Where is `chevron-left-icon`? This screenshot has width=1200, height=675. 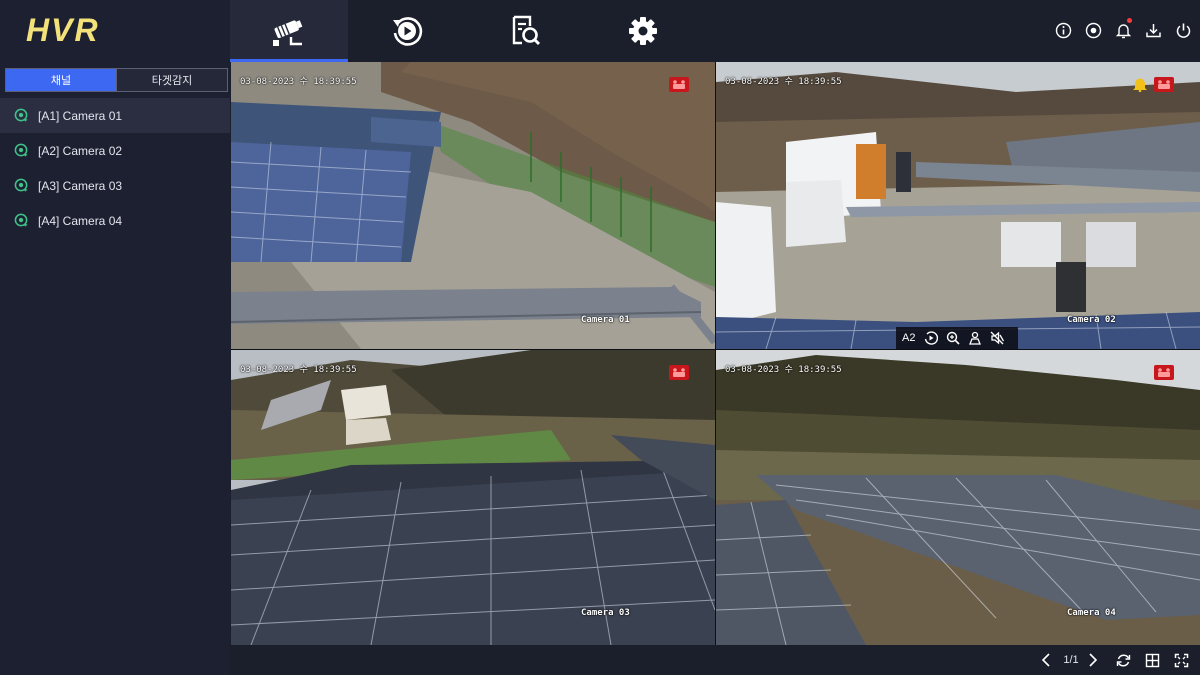 chevron-left-icon is located at coordinates (1045, 660).